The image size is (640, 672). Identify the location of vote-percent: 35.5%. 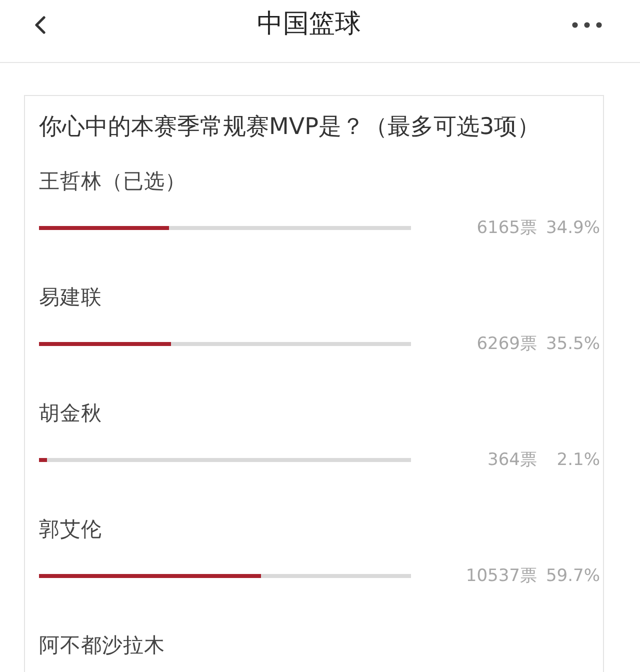
(572, 344).